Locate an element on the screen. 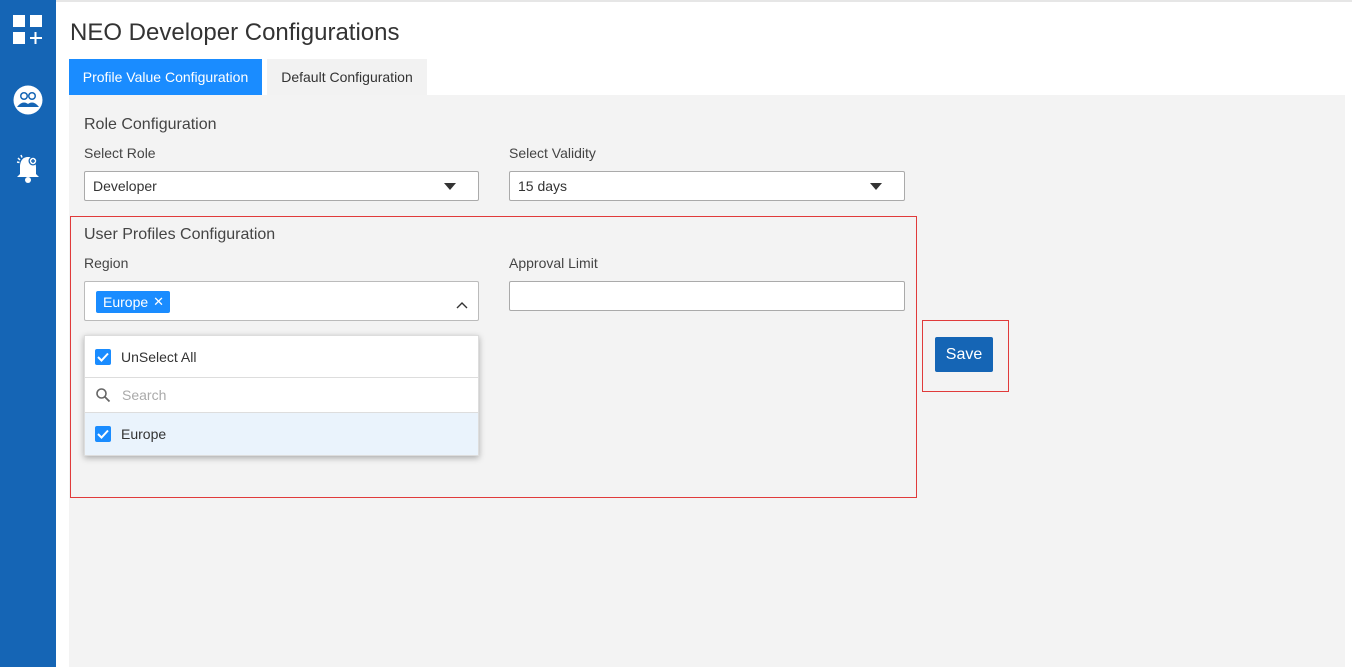 The width and height of the screenshot is (1352, 667). top-border is located at coordinates (676, 1).